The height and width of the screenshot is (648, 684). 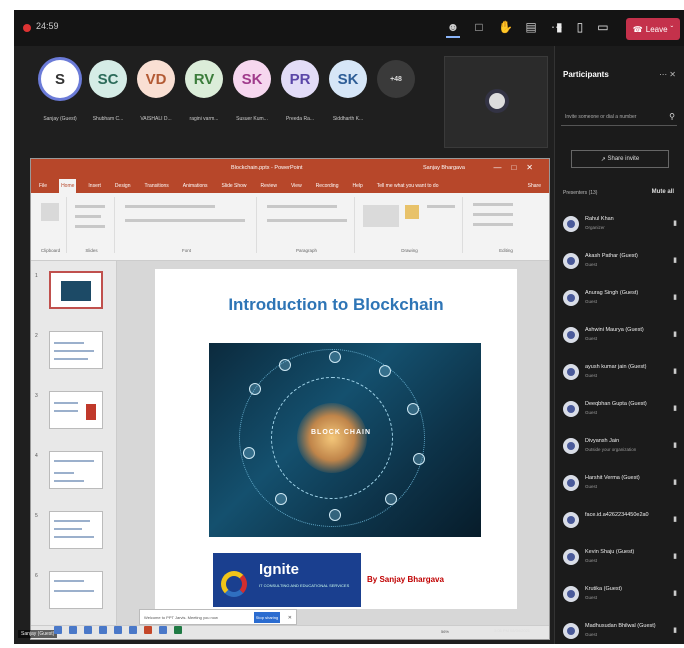 What do you see at coordinates (621, 561) in the screenshot?
I see `list-item: Kevin Shaju (Guest) Guest ▮` at bounding box center [621, 561].